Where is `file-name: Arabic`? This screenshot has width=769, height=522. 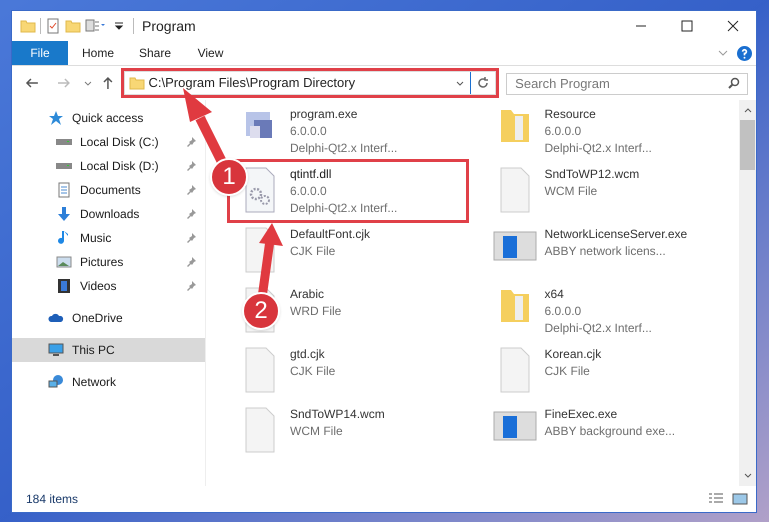 file-name: Arabic is located at coordinates (316, 294).